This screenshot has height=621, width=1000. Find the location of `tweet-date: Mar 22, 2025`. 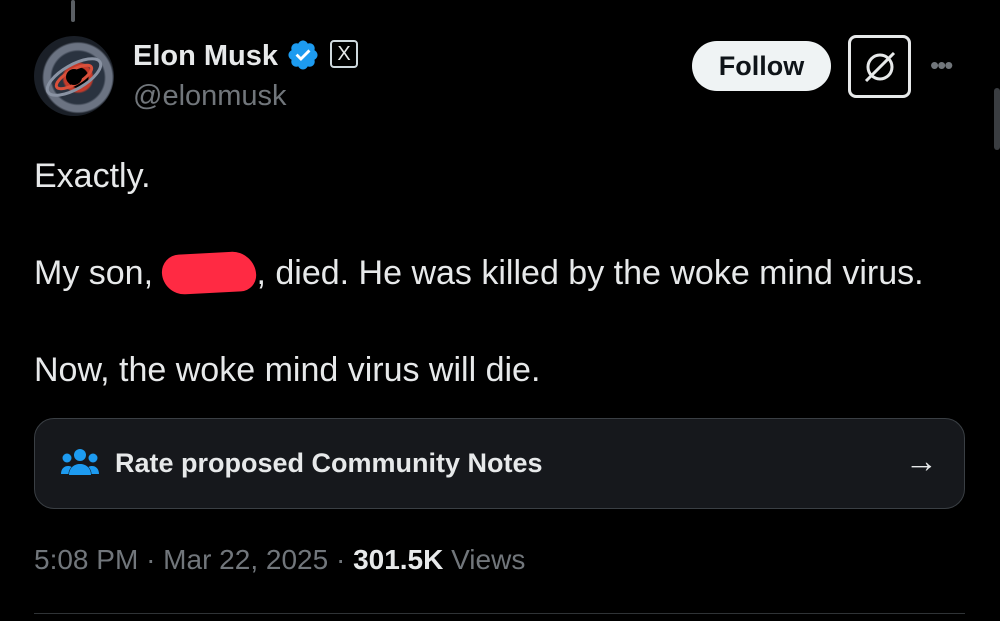

tweet-date: Mar 22, 2025 is located at coordinates (245, 559).